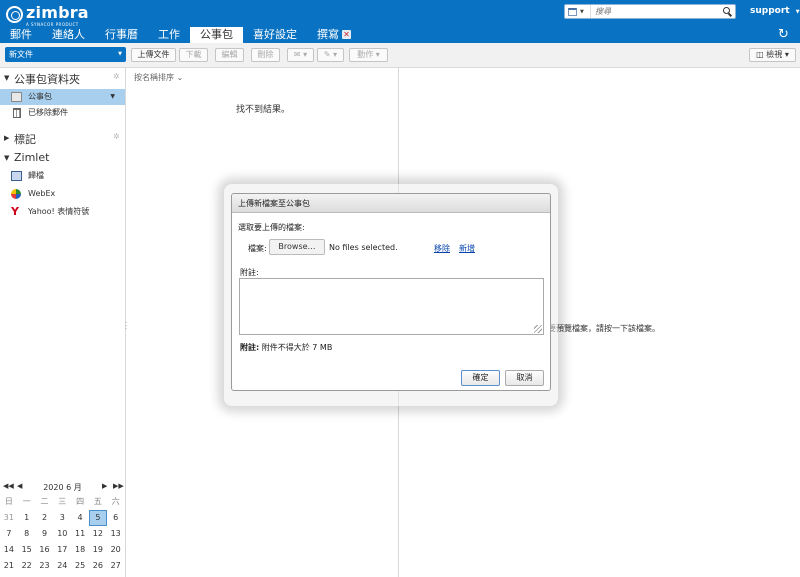  I want to click on tag-menu-button: ✎ ▾, so click(330, 55).